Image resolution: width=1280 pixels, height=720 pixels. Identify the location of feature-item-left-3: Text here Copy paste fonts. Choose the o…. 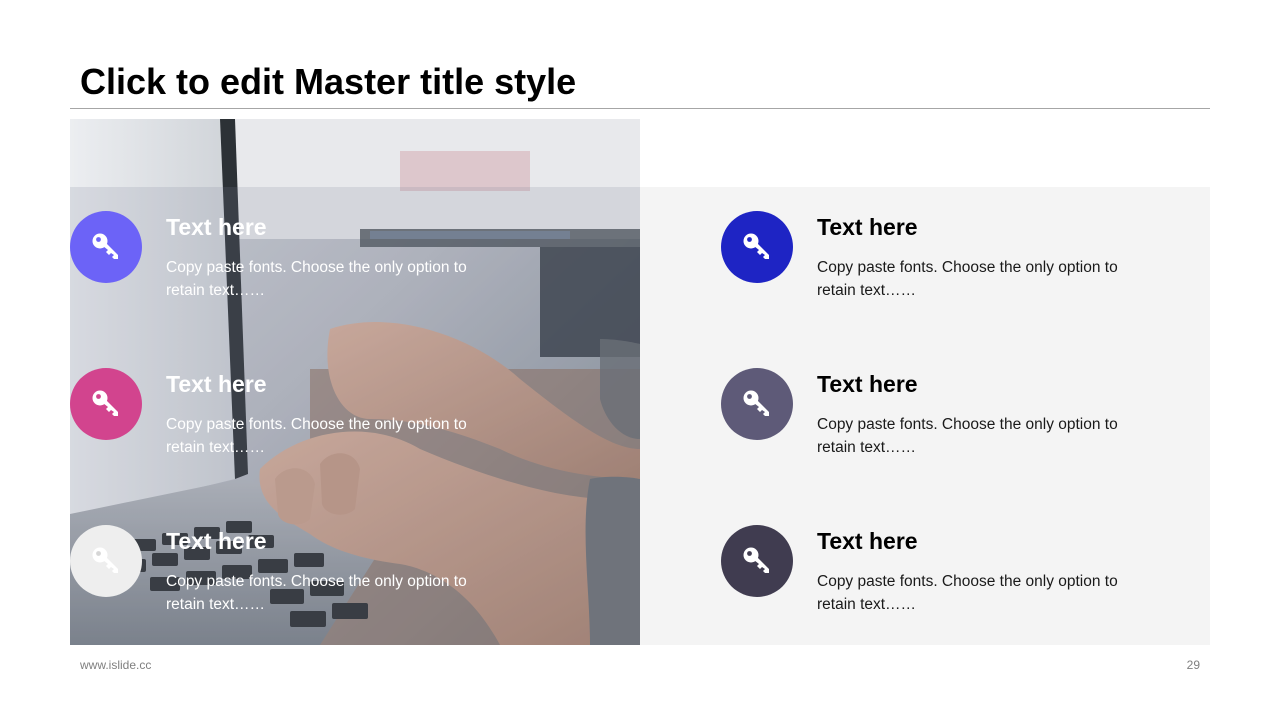
(350, 557).